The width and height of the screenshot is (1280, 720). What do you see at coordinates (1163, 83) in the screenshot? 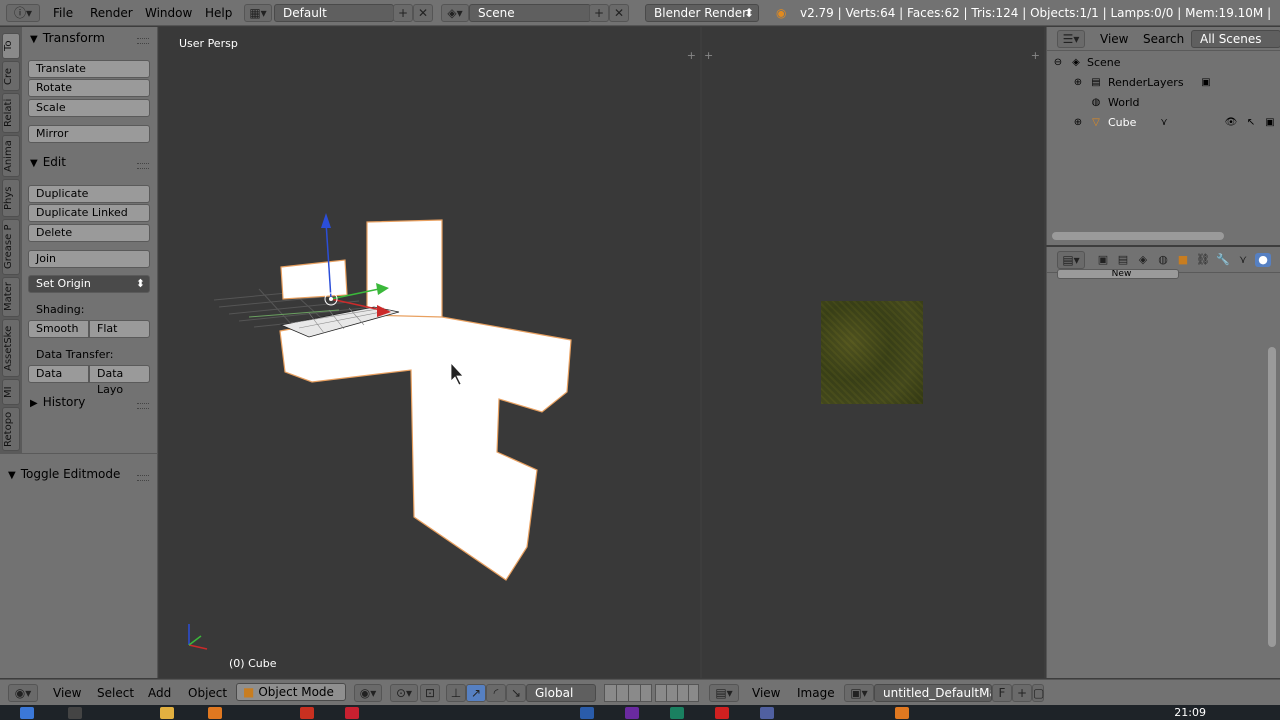
I see `outliner-item-renderlayers: ⊕ ▤ RenderLayers ▣` at bounding box center [1163, 83].